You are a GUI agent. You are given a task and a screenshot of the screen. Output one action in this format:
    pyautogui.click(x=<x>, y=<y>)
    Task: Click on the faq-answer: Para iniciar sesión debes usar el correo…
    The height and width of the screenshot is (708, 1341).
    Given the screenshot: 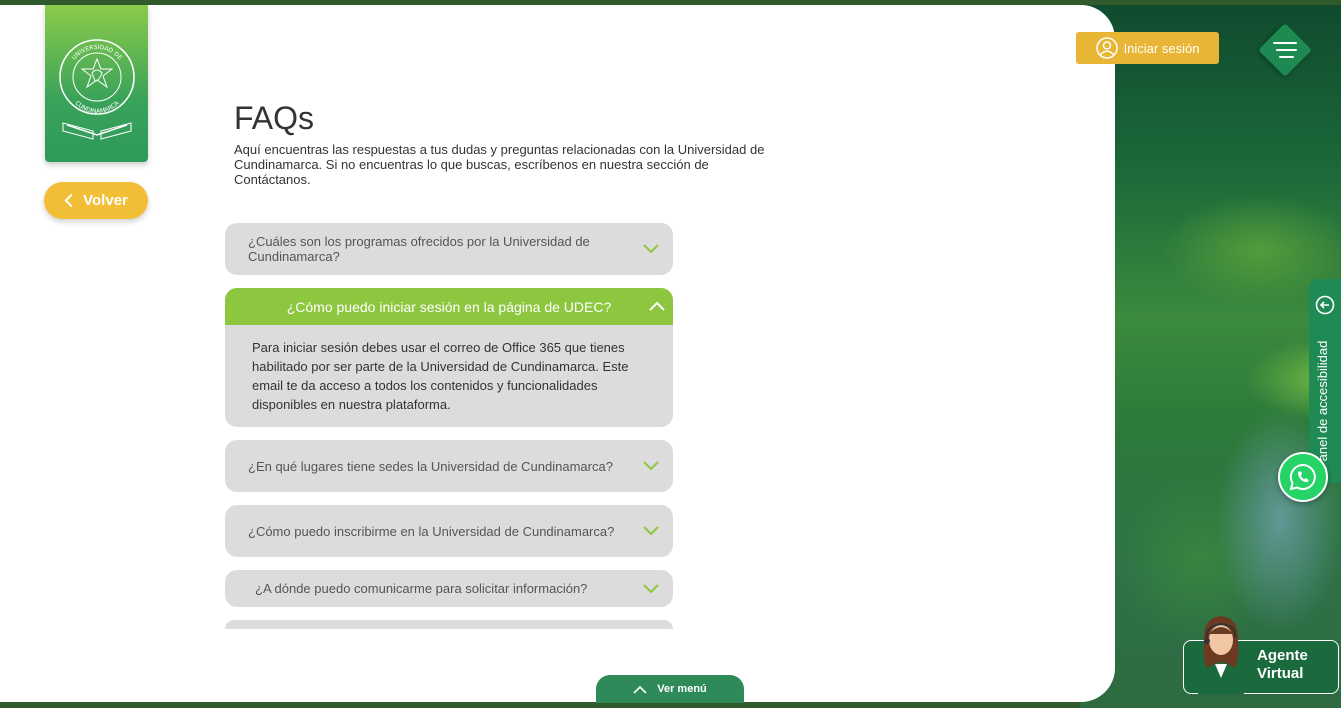 What is the action you would take?
    pyautogui.click(x=440, y=376)
    